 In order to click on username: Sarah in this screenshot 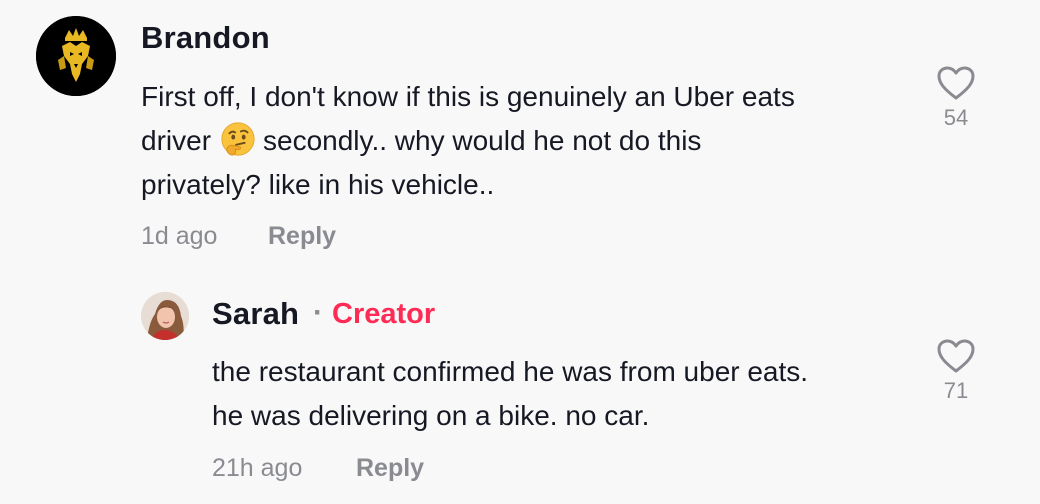, I will do `click(255, 314)`.